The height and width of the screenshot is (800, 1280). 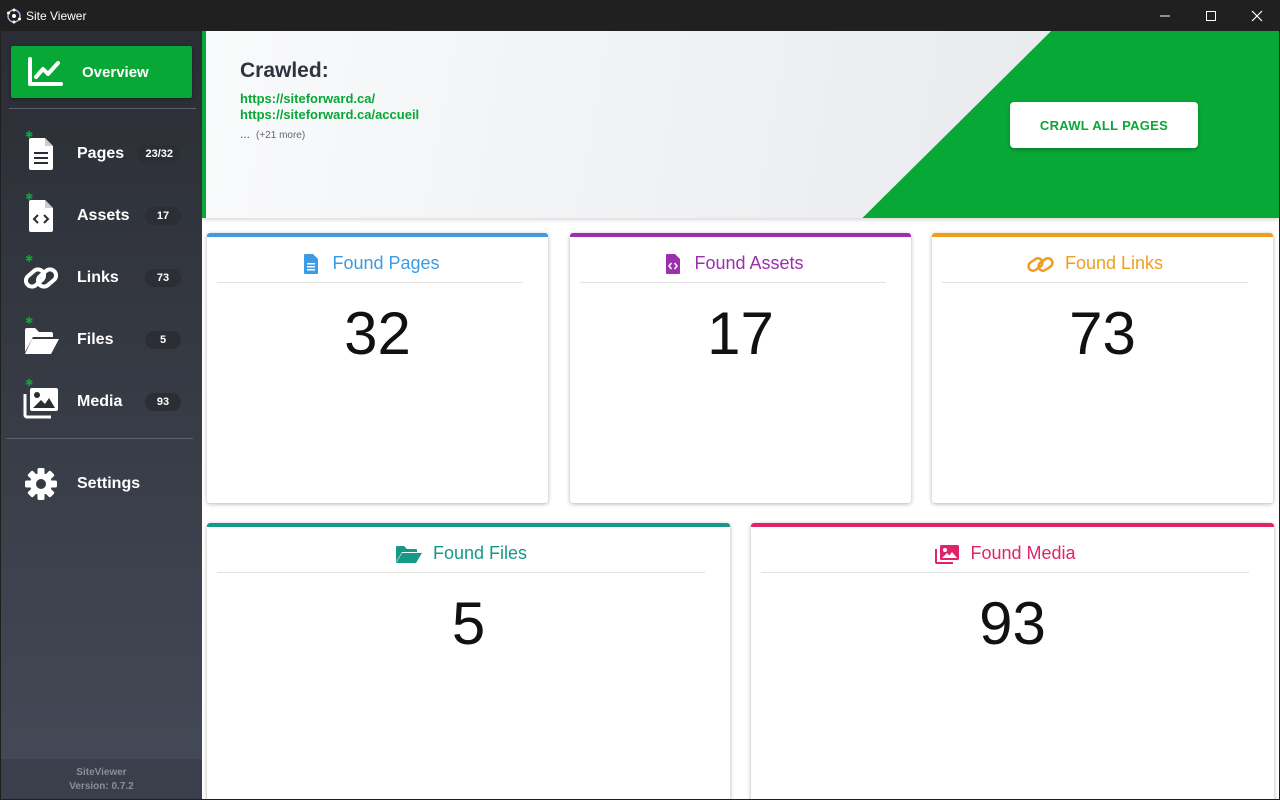 I want to click on close-icon, so click(x=1257, y=15).